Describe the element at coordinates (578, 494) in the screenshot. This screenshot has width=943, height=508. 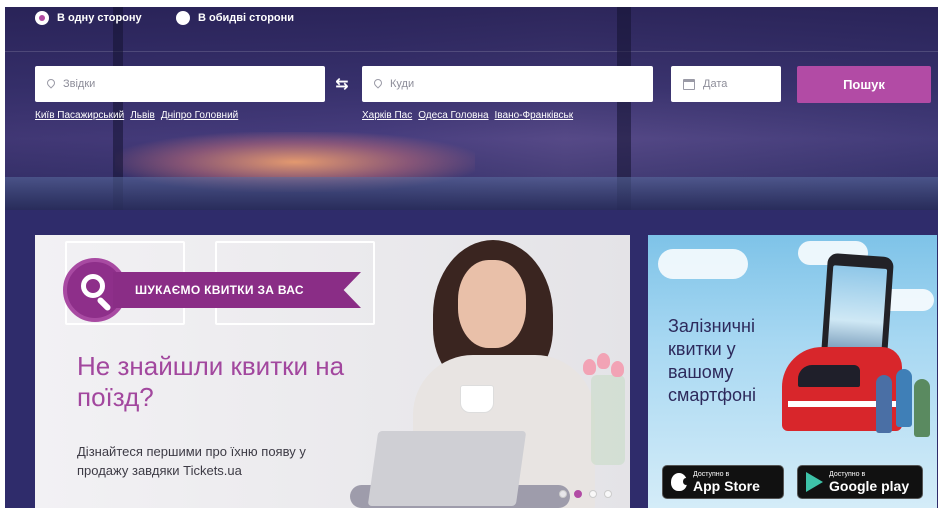
I see `slider-dot-active` at that location.